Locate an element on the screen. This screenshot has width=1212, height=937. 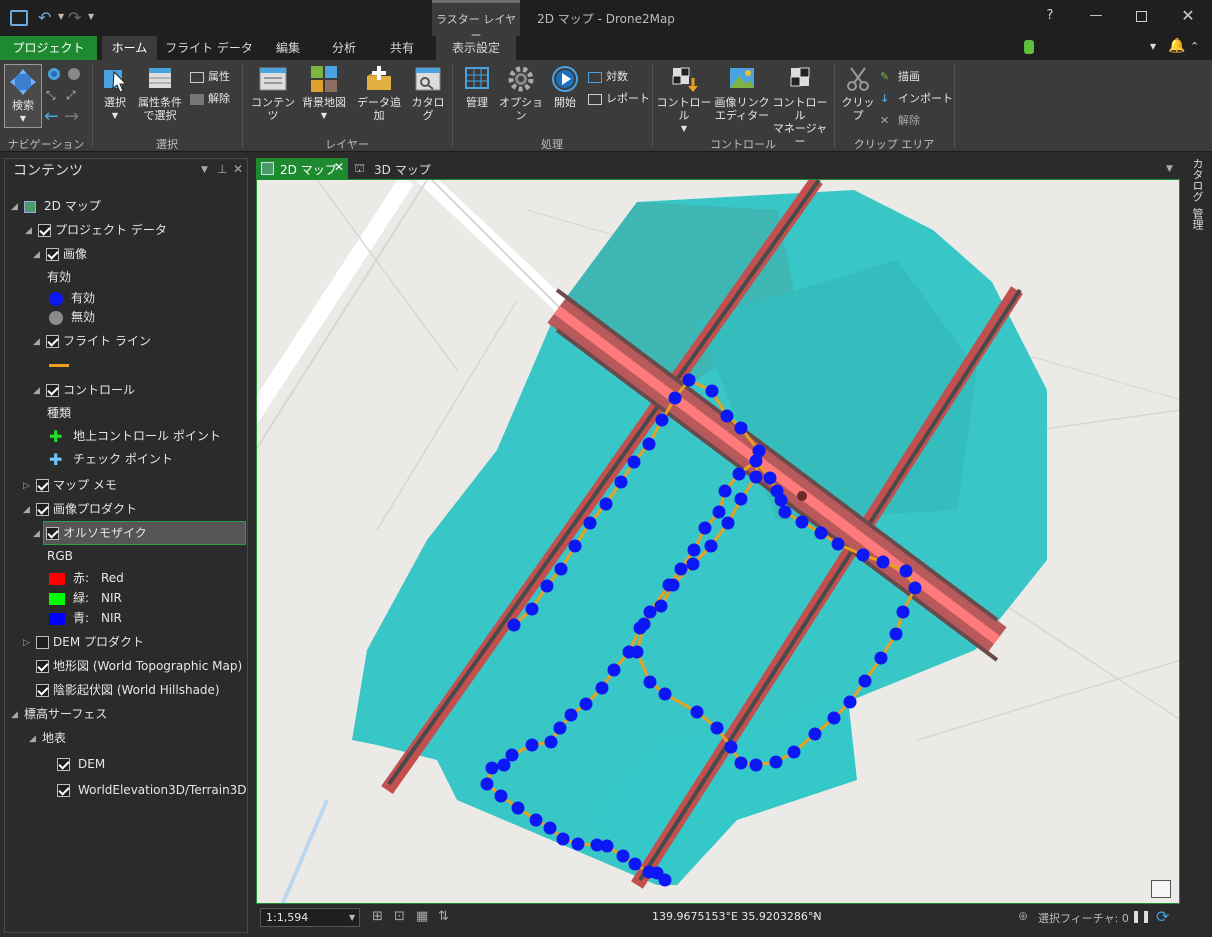
layer-world-elevation: WorldElevation3D/Terrain3D is located at coordinates (152, 790).